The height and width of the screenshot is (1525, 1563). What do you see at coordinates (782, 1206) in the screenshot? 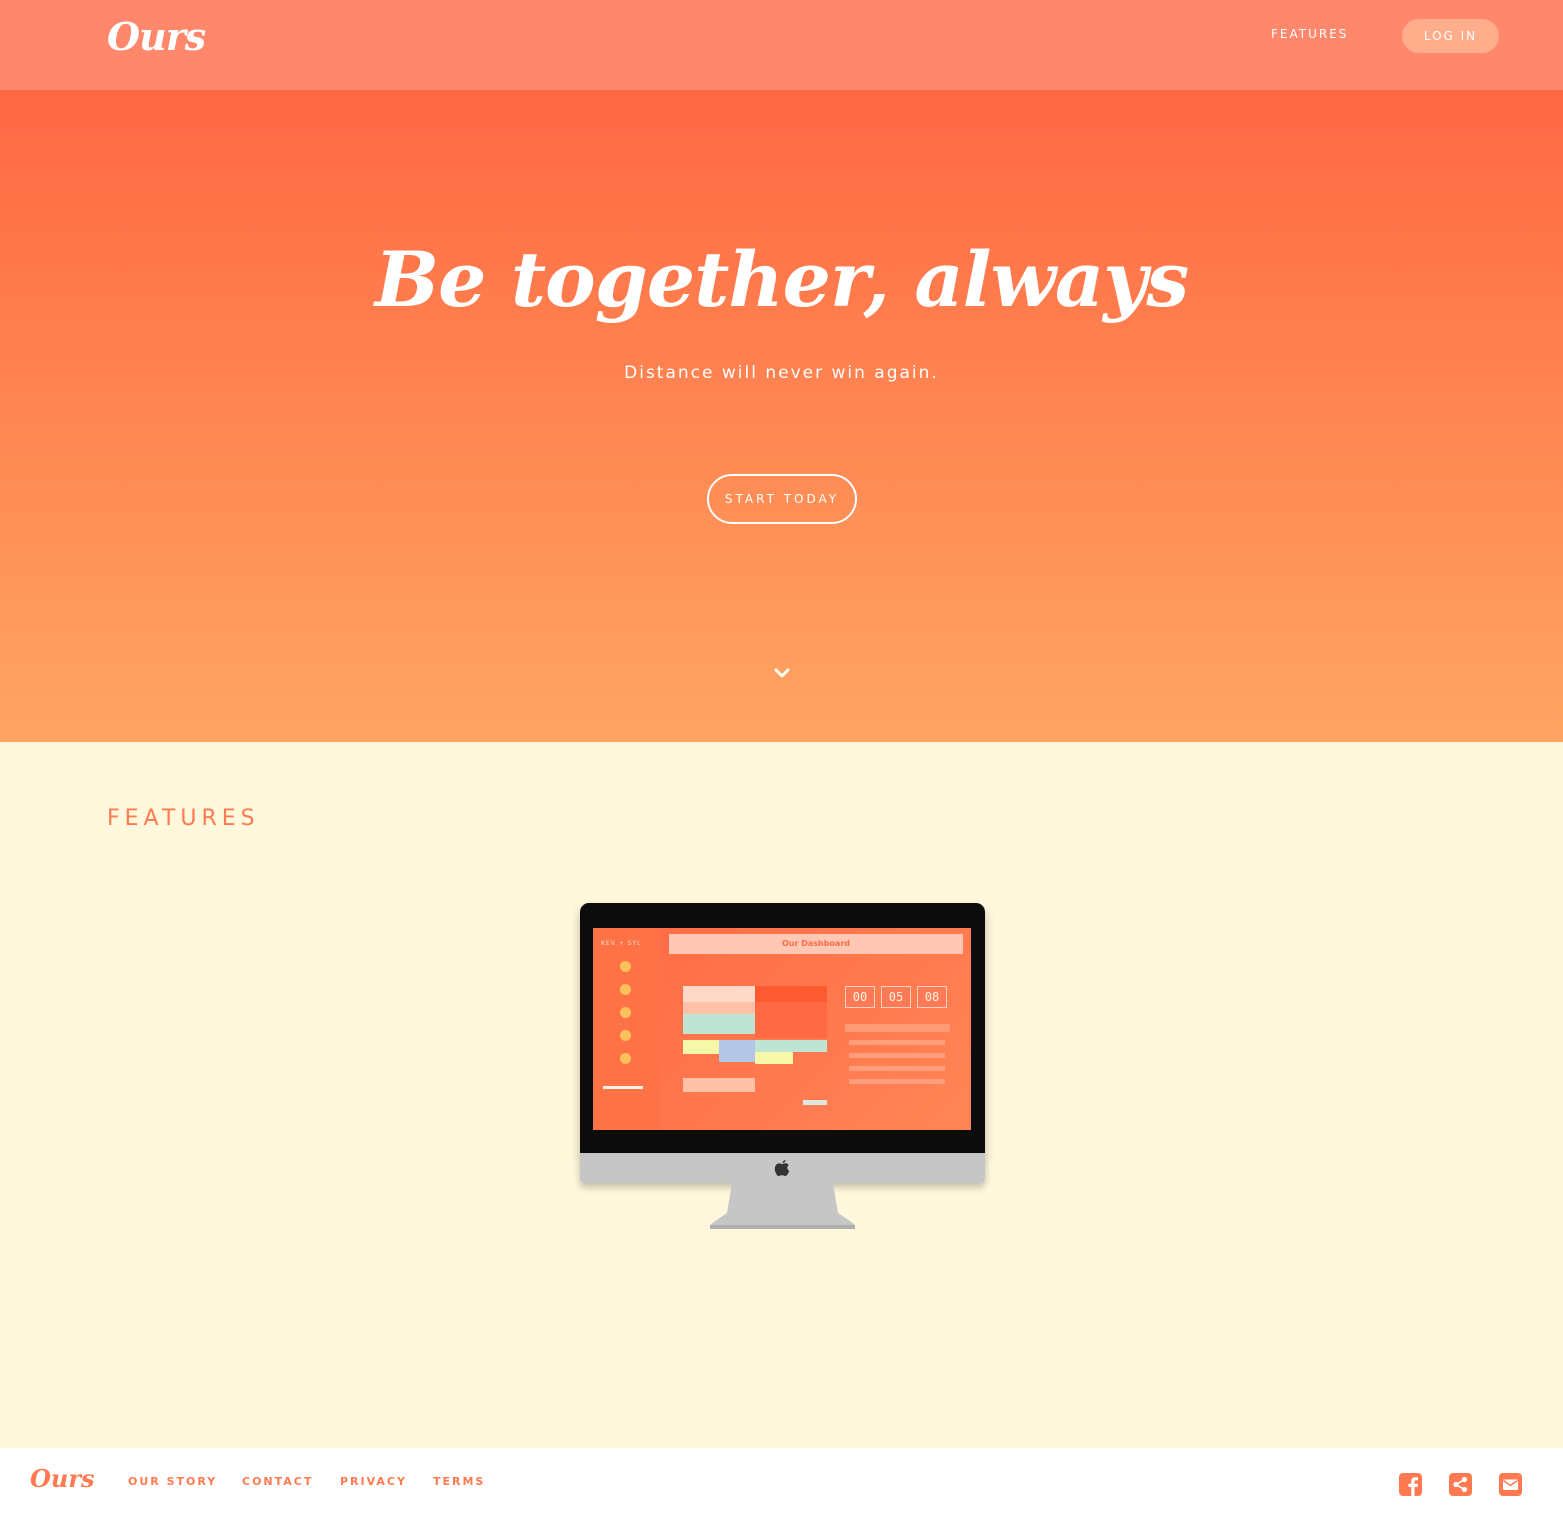
I see `monitor-stand` at bounding box center [782, 1206].